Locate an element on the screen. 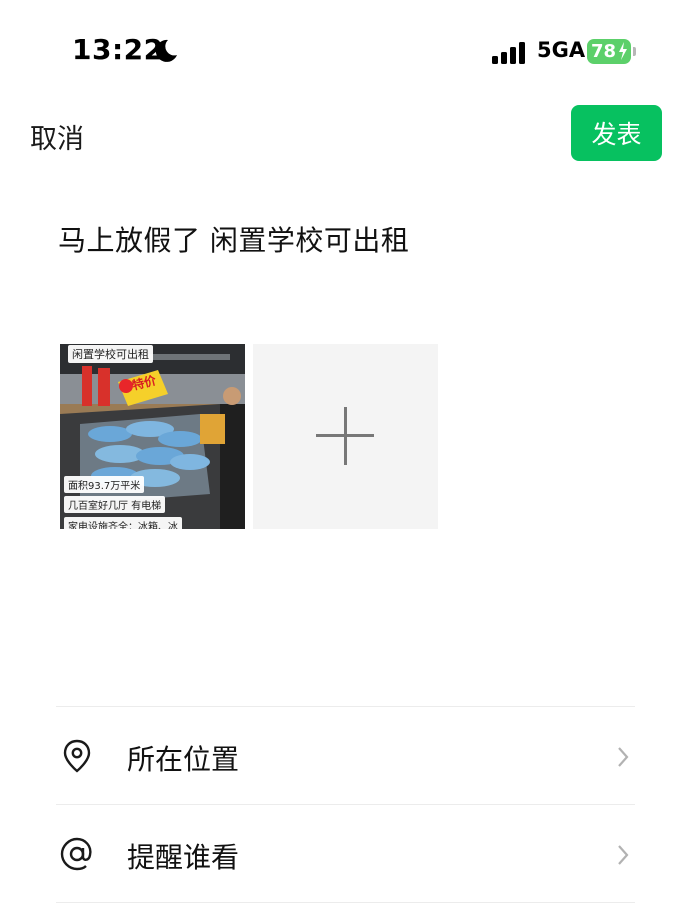 The width and height of the screenshot is (690, 920). network-type: 5GA is located at coordinates (561, 50).